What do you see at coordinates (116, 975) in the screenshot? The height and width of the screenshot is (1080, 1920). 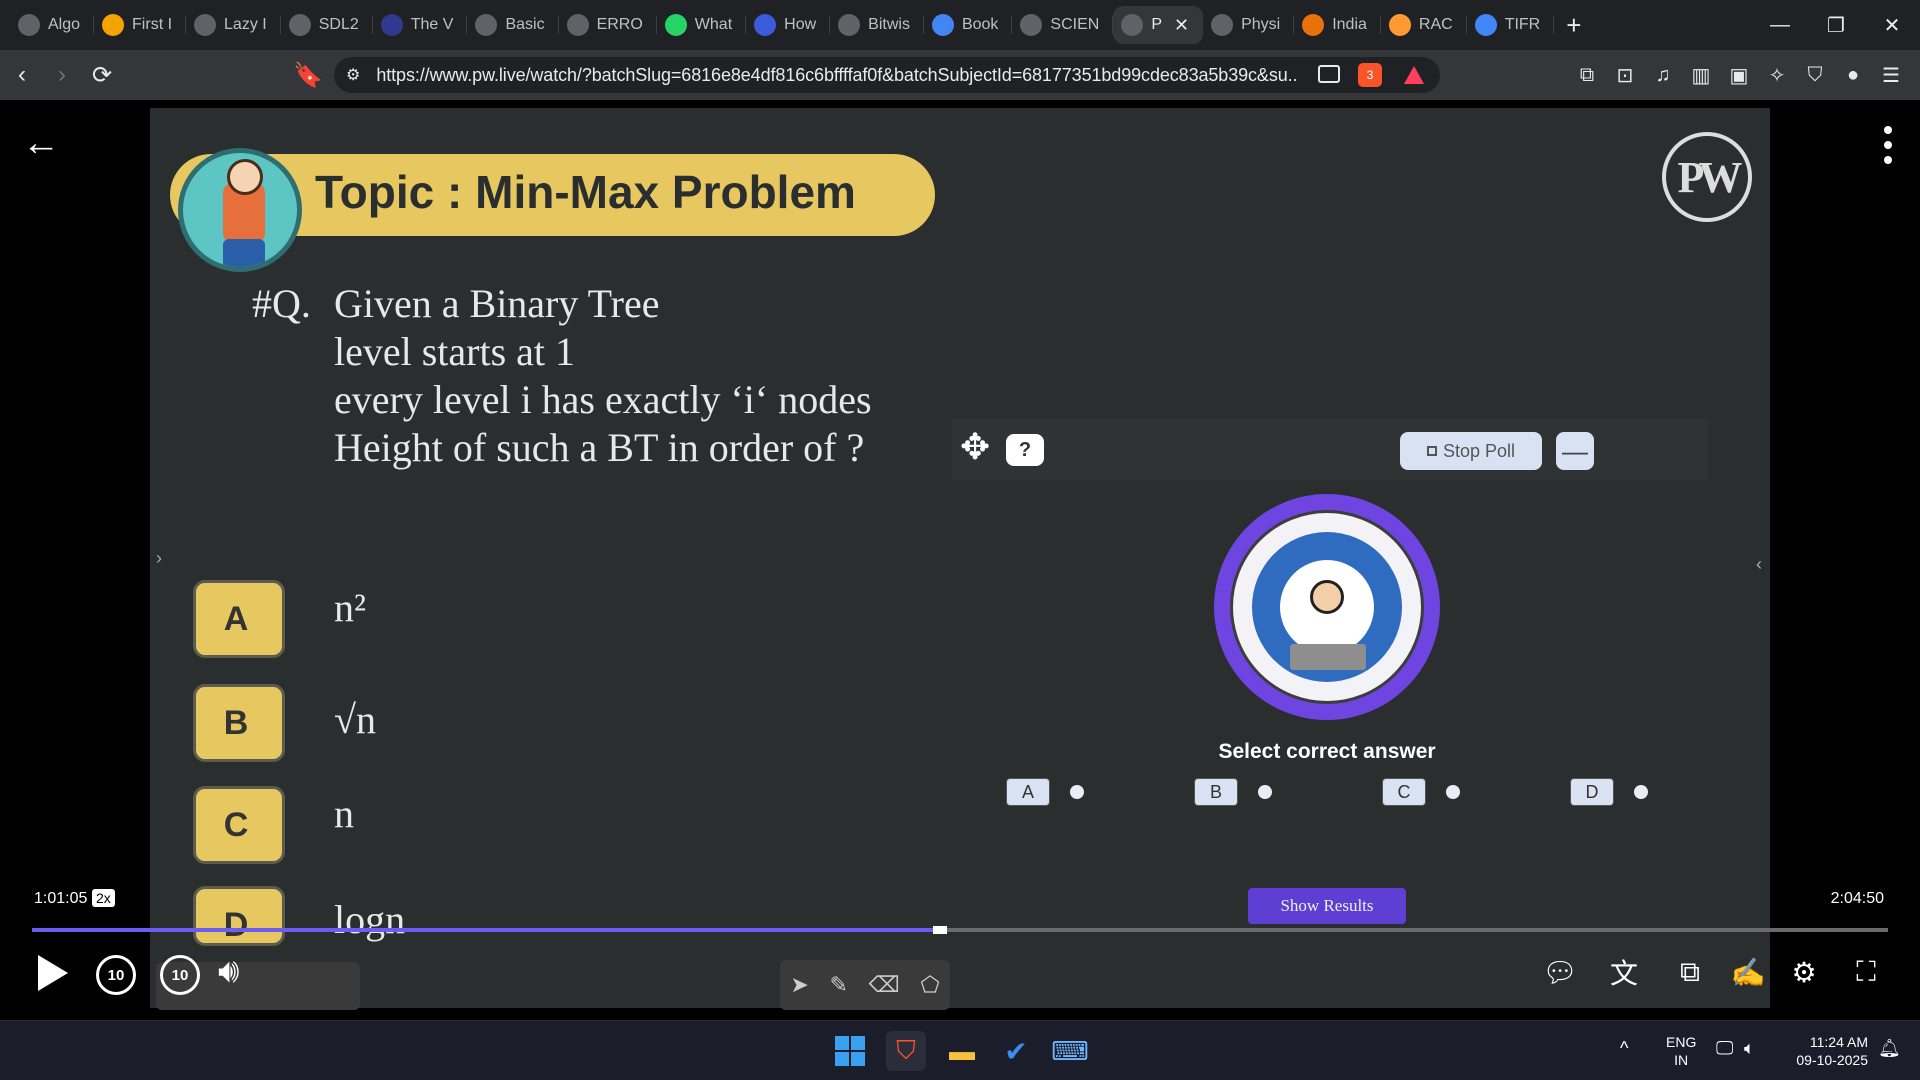 I see `rewind-10-button: 10` at bounding box center [116, 975].